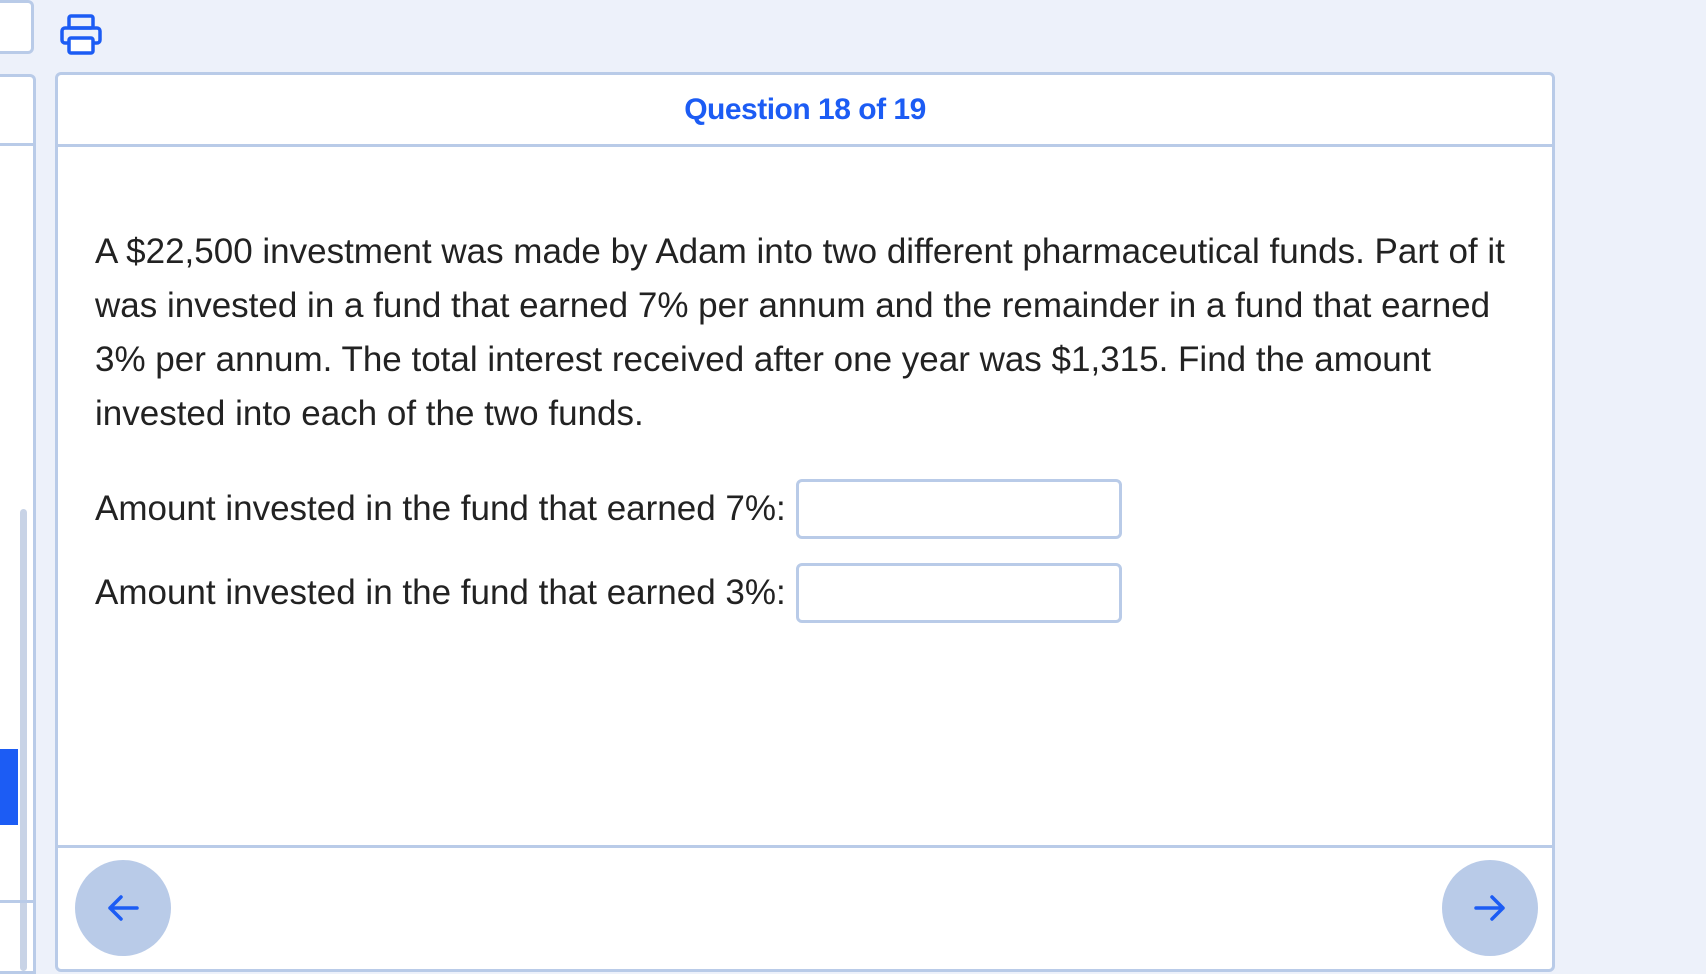 The image size is (1706, 974). What do you see at coordinates (9, 787) in the screenshot?
I see `sidebar-active-marker` at bounding box center [9, 787].